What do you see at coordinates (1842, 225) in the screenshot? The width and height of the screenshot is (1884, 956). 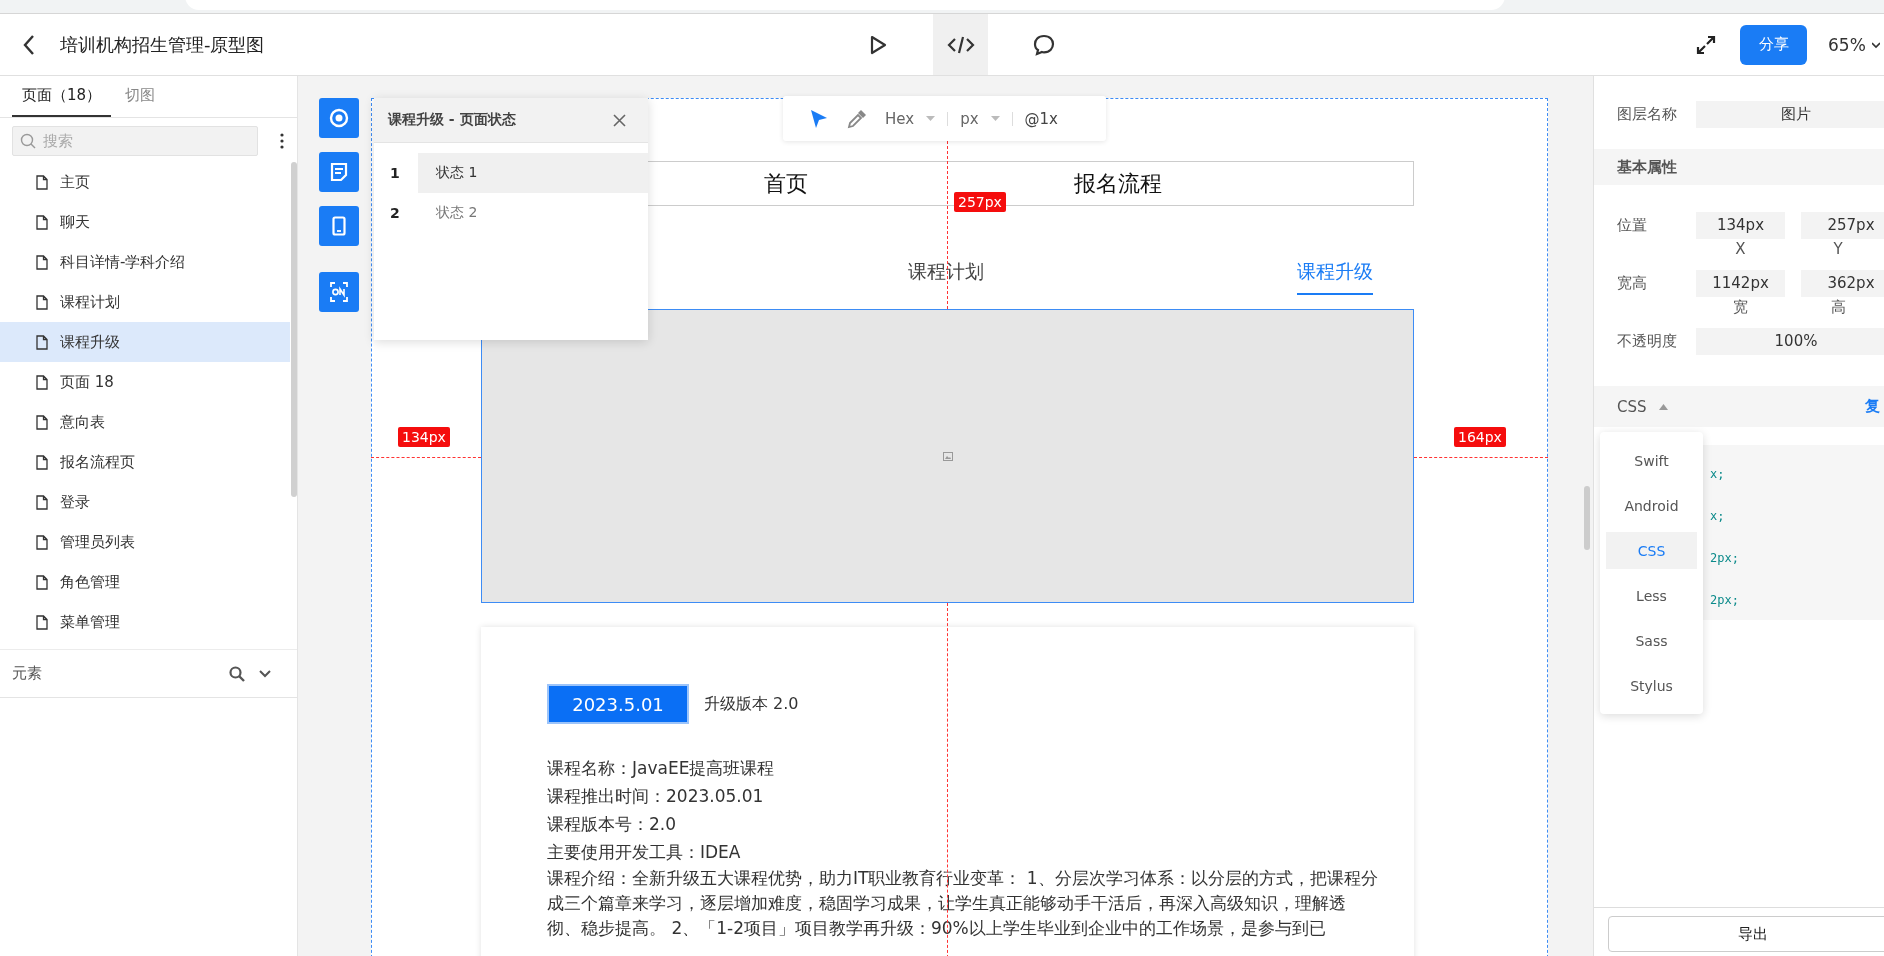 I see `y-field: 257px` at bounding box center [1842, 225].